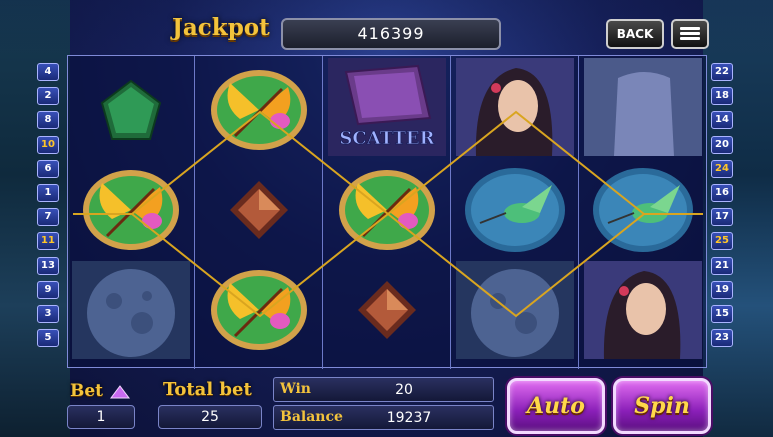 This screenshot has width=773, height=437. I want to click on menu-button, so click(690, 34).